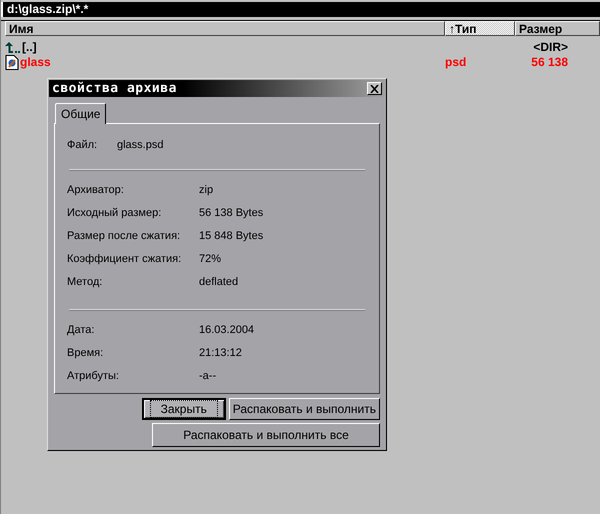 This screenshot has height=514, width=600. Describe the element at coordinates (124, 236) in the screenshot. I see `property-label: Размер после сжатия:` at that location.